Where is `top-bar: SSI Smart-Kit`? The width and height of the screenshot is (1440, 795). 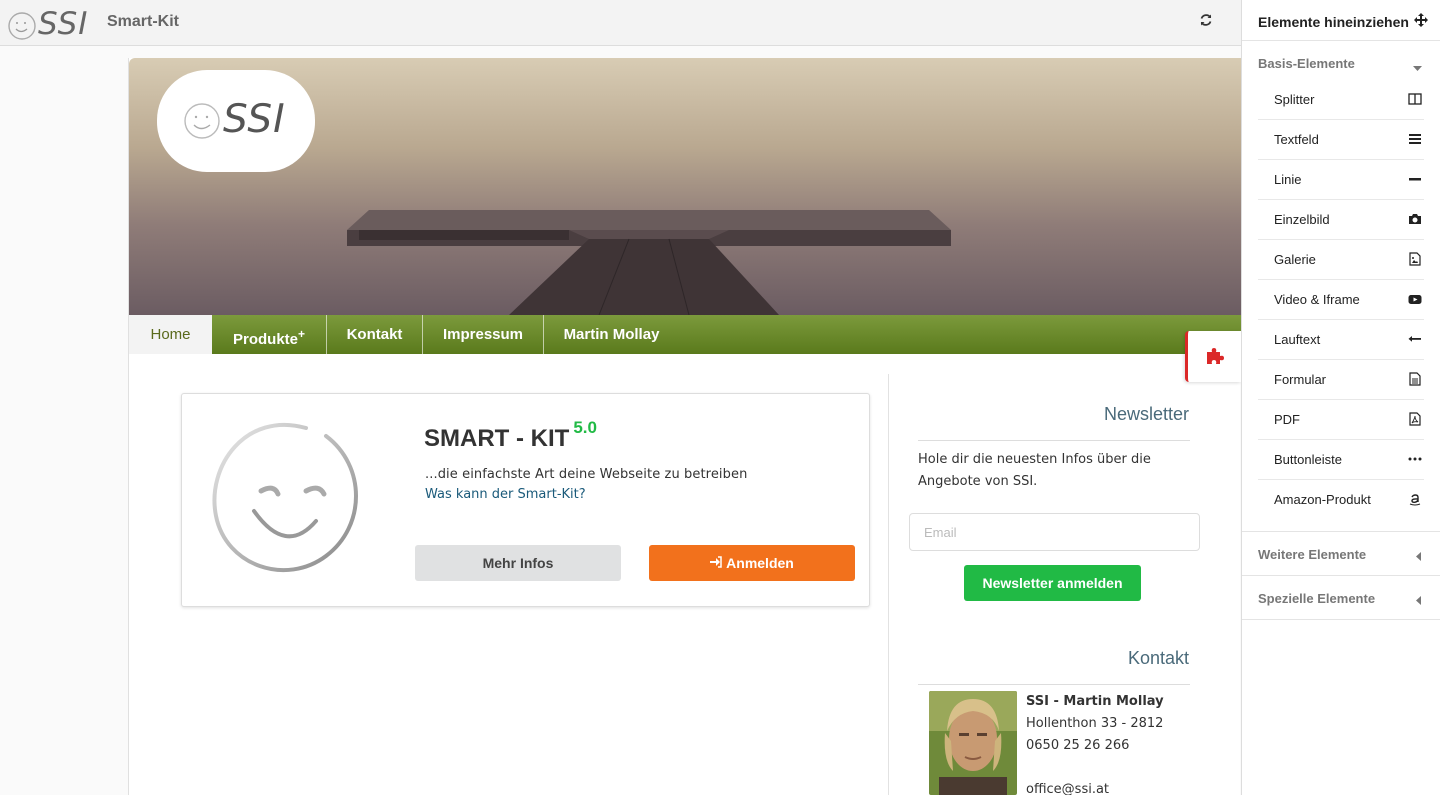
top-bar: SSI Smart-Kit is located at coordinates (620, 23).